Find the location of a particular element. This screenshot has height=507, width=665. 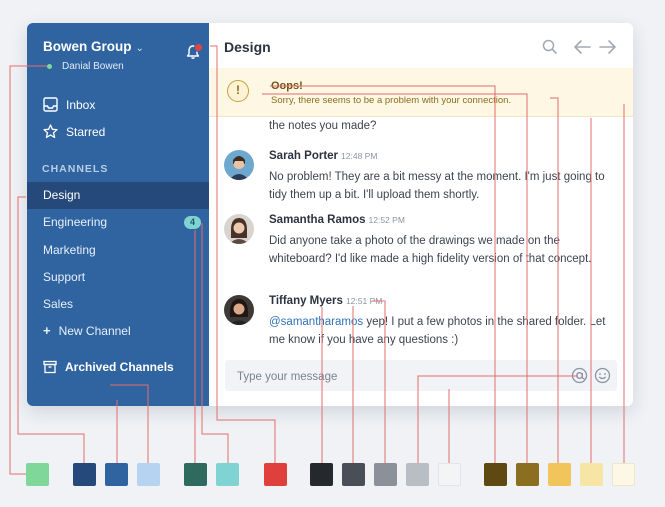

current-user: Danial Bowen is located at coordinates (85, 66).